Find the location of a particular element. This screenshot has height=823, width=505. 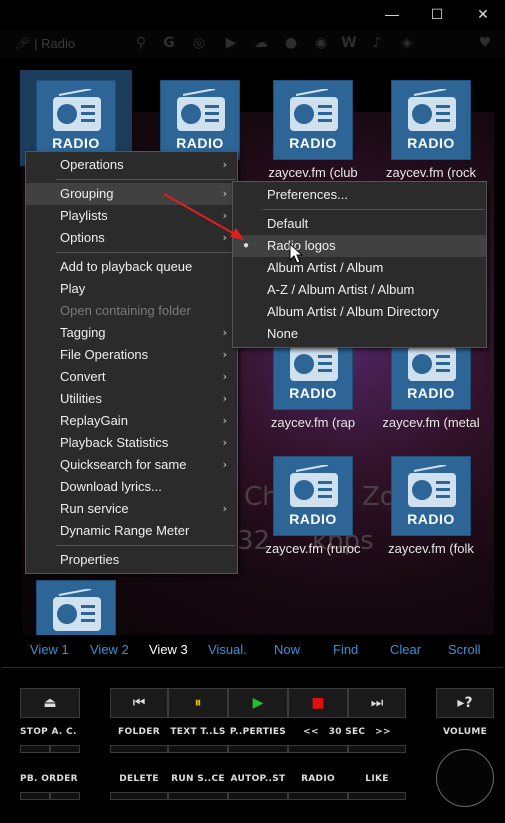

album-tile: RADIO zaycev.fm (club is located at coordinates (313, 130).